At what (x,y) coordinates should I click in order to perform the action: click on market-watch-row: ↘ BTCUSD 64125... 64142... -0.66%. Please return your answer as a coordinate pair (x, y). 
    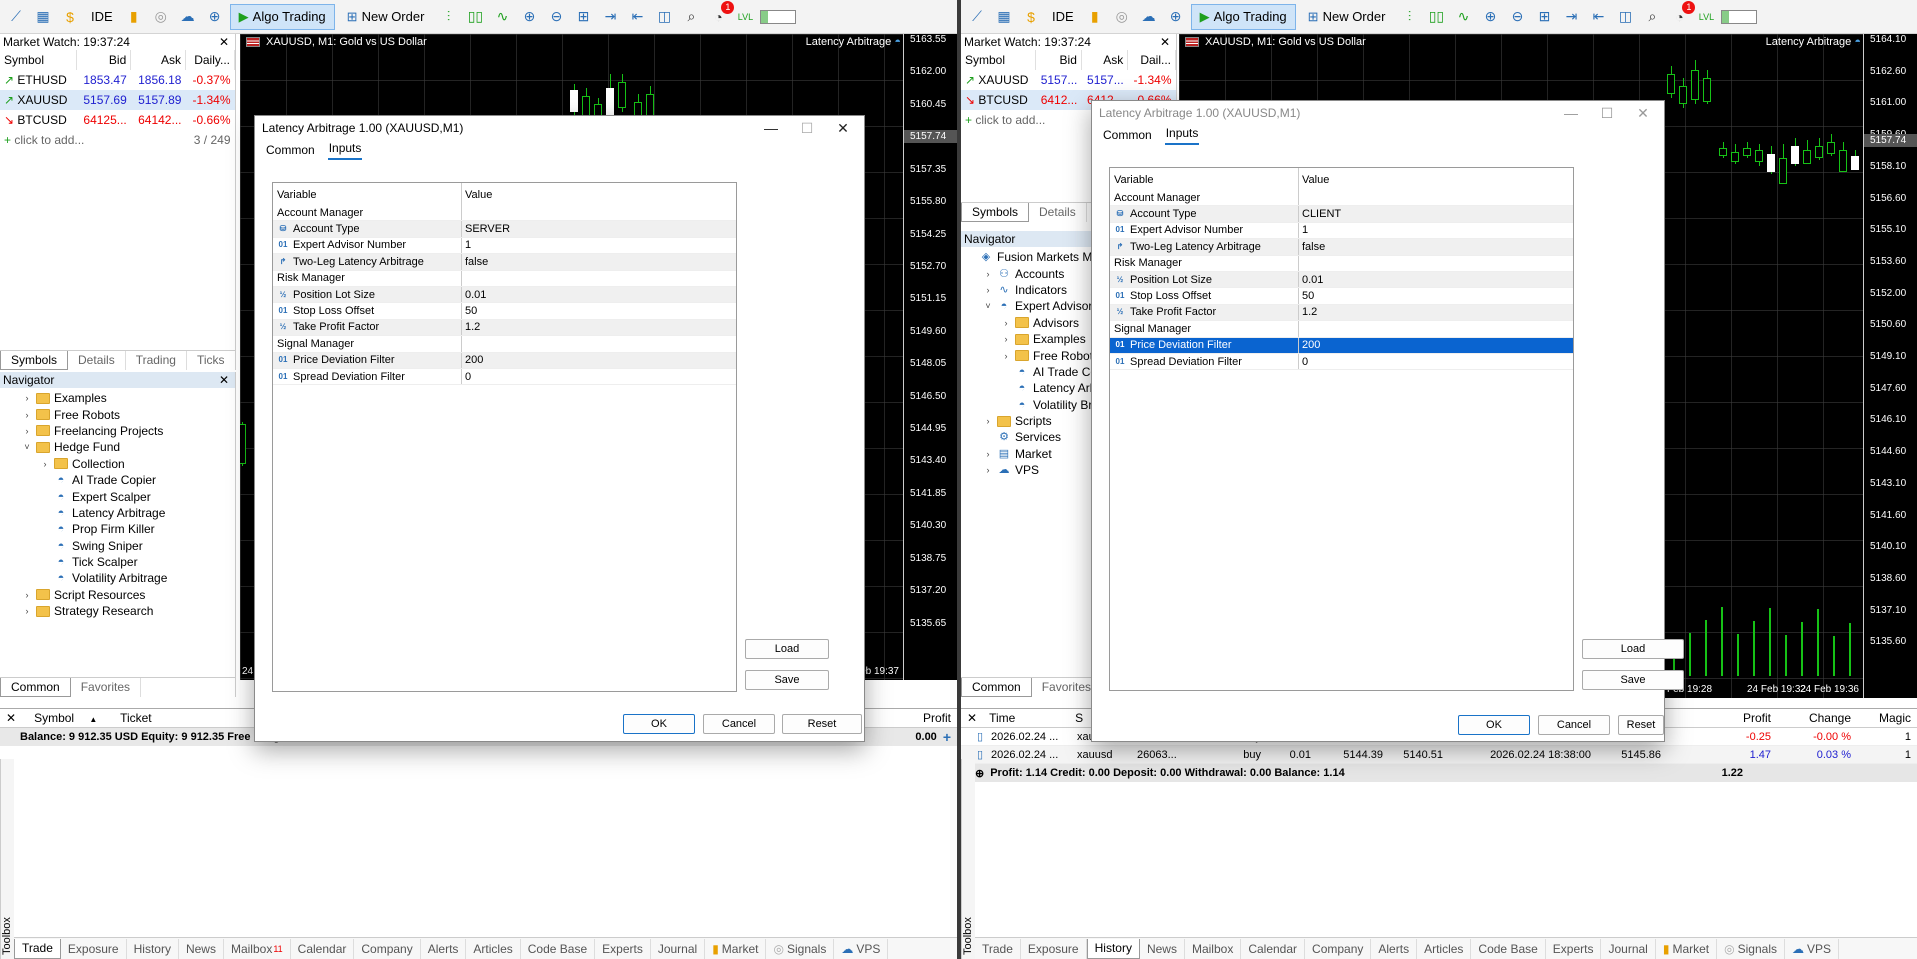
    Looking at the image, I should click on (117, 120).